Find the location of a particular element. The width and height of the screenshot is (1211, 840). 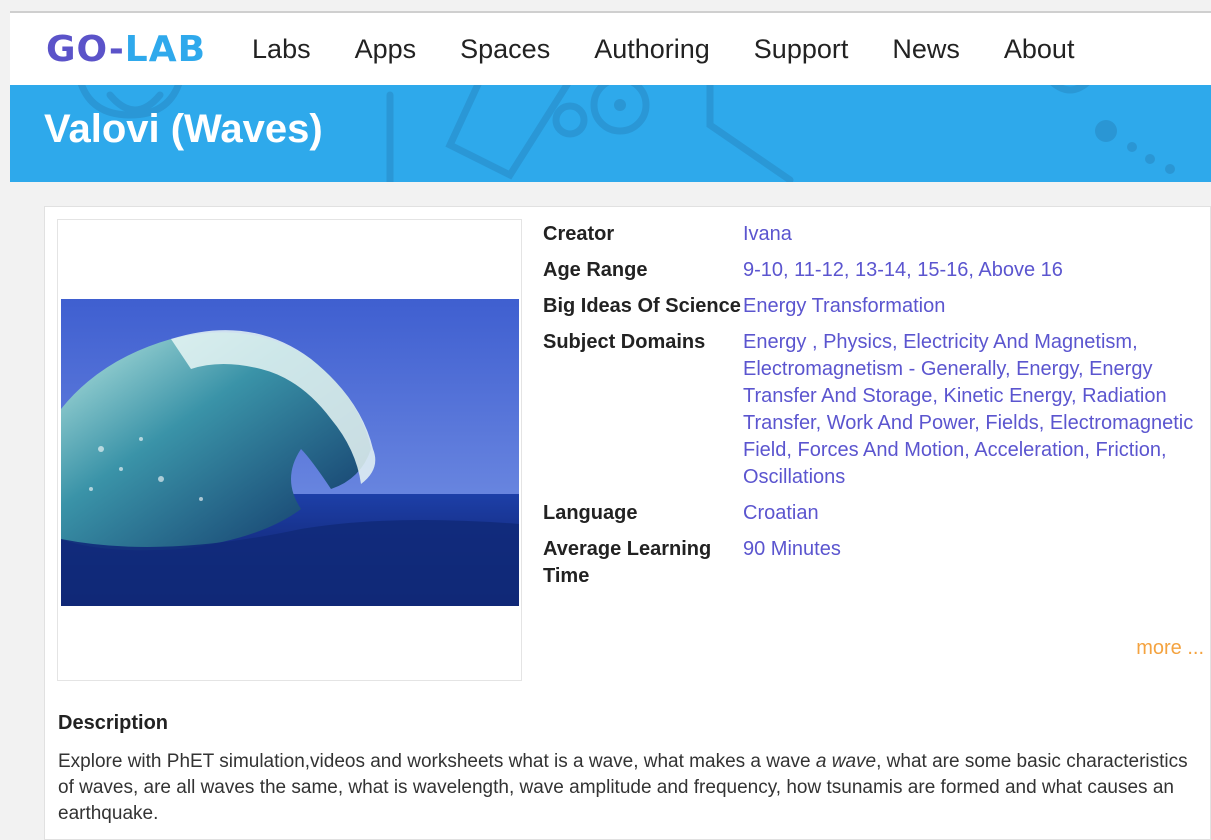

nav-authoring: Authoring is located at coordinates (652, 49).